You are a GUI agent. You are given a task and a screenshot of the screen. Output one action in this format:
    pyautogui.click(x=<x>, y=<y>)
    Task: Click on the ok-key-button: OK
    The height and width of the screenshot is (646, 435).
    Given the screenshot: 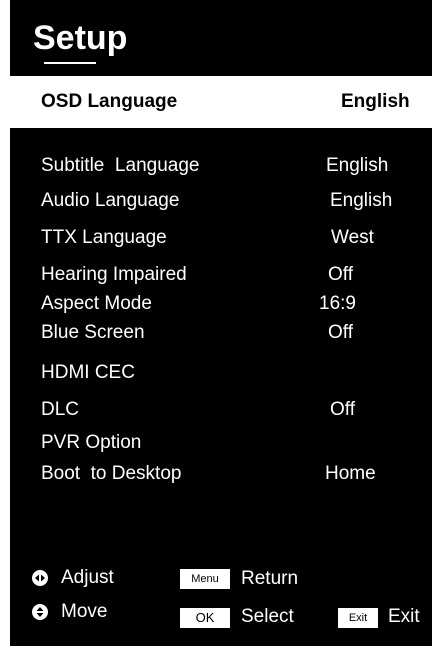 What is the action you would take?
    pyautogui.click(x=205, y=618)
    